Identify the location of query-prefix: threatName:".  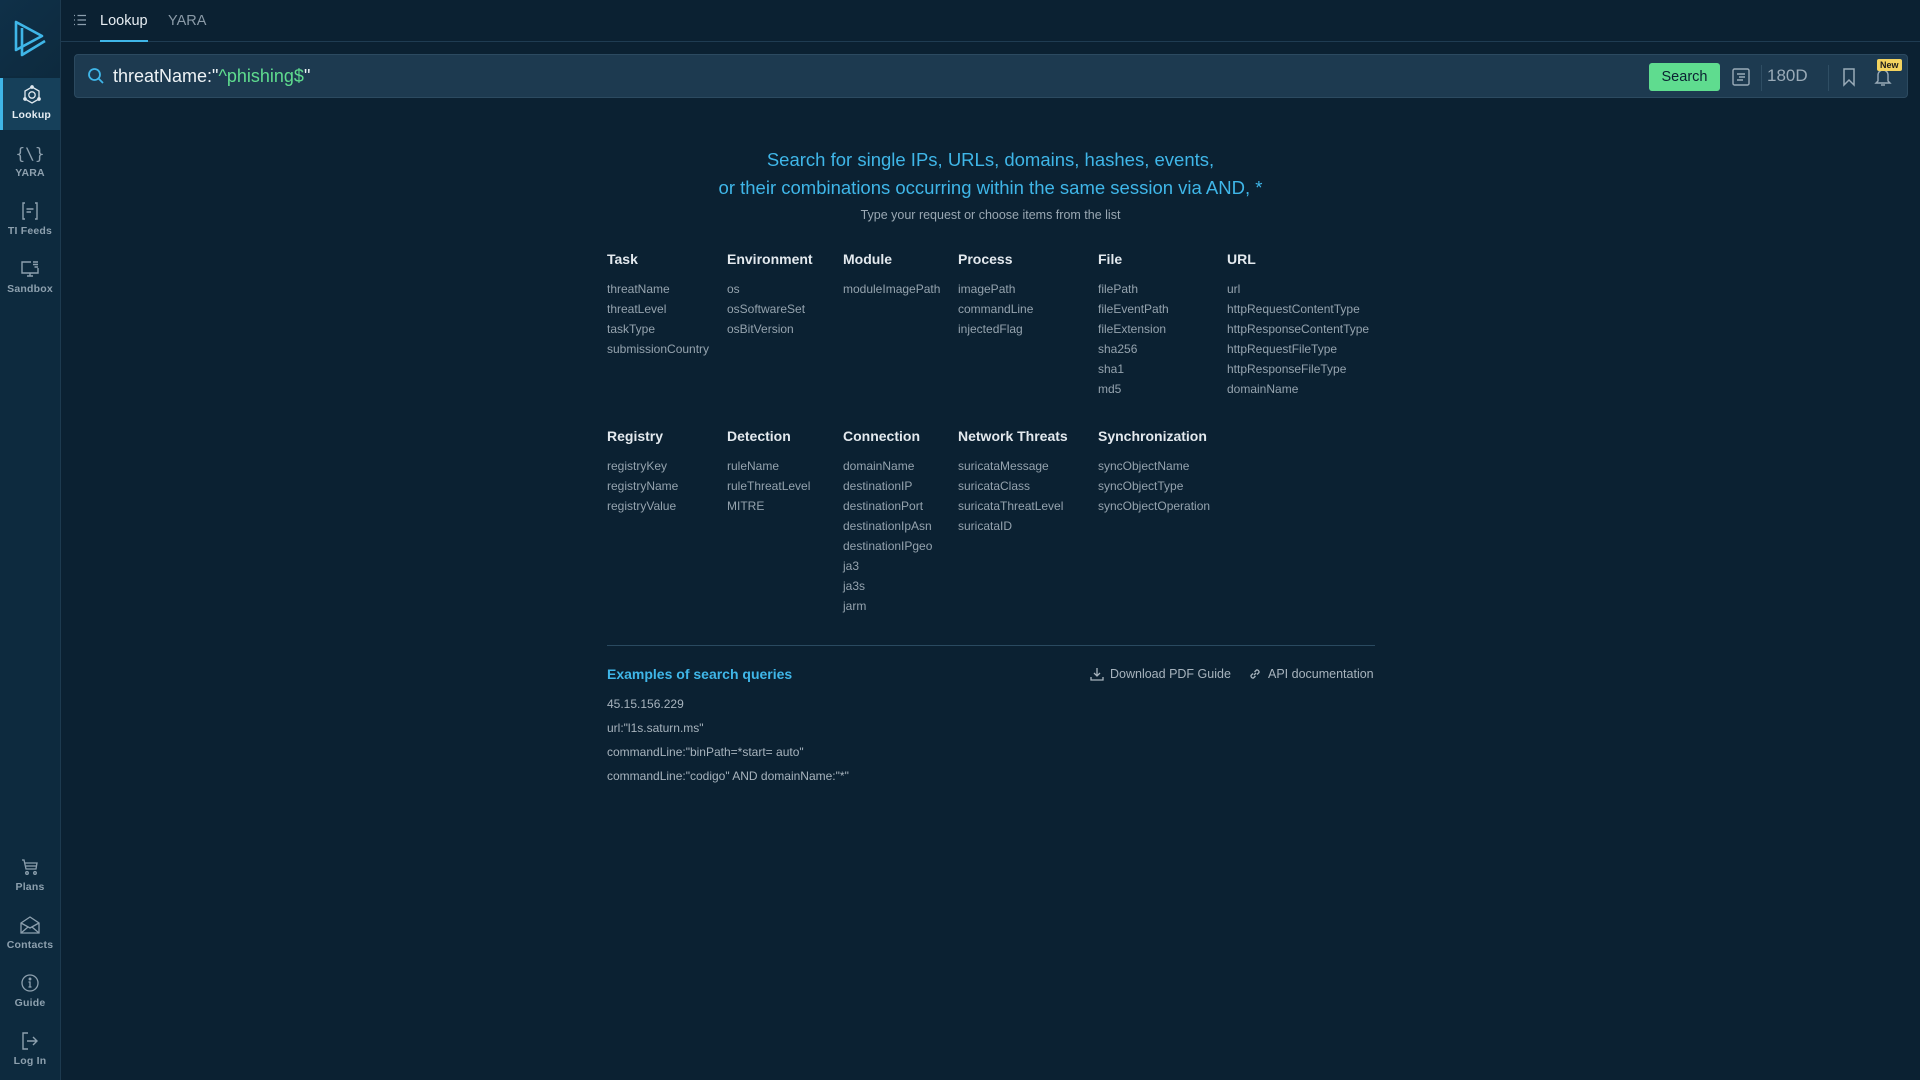
(166, 76).